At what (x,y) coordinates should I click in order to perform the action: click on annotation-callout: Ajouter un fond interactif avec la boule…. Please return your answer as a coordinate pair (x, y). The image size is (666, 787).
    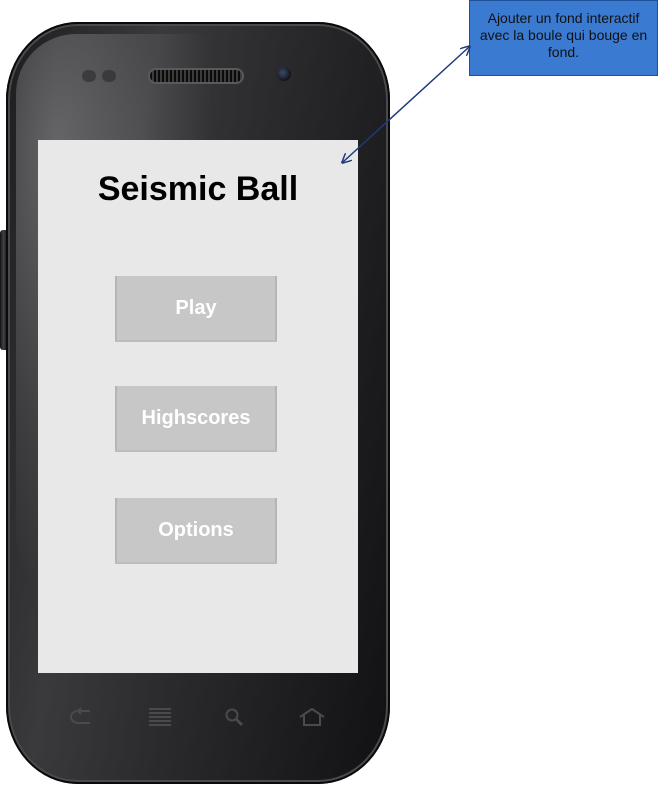
    Looking at the image, I should click on (563, 38).